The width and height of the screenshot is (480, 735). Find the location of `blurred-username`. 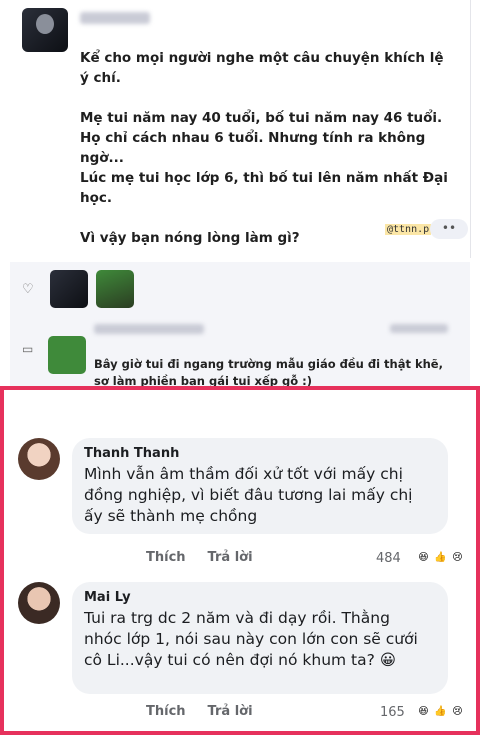

blurred-username is located at coordinates (115, 18).